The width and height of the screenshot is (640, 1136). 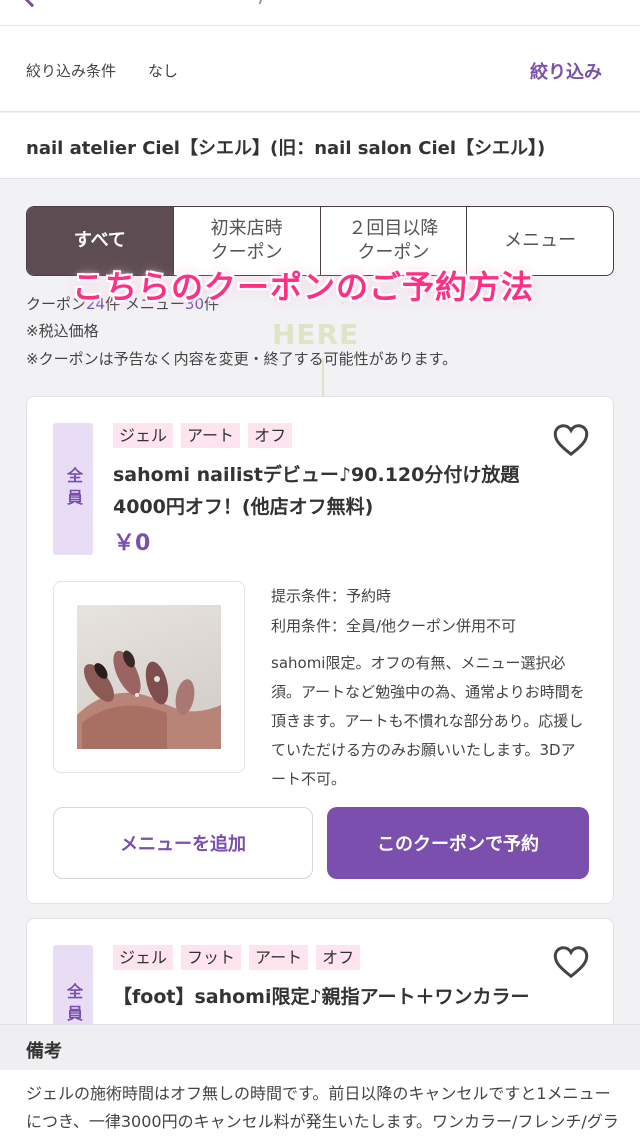 I want to click on filter-button: 絞り込み, so click(x=566, y=71).